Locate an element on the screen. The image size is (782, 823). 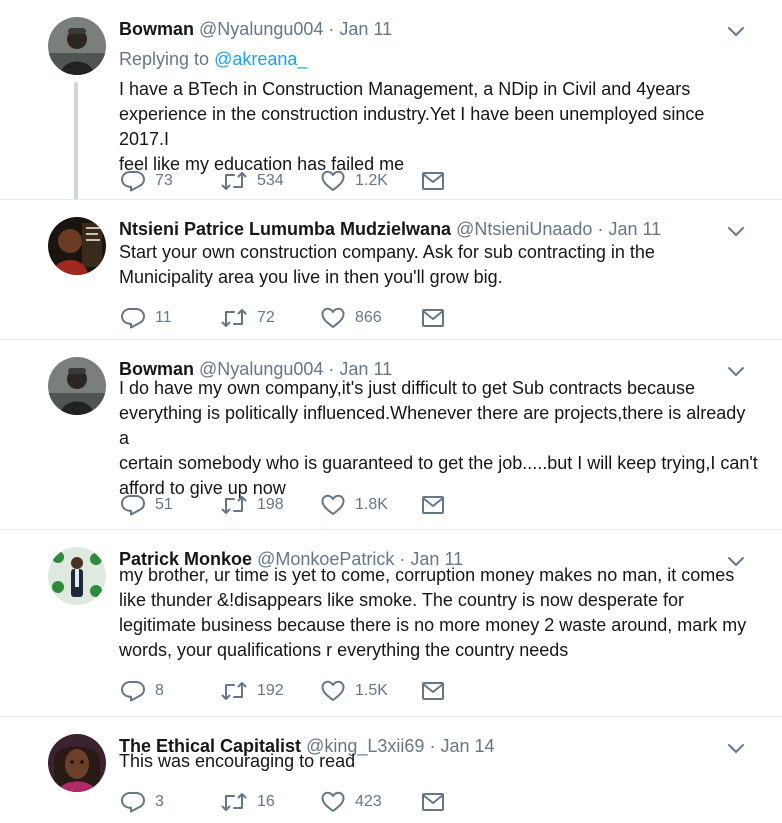
retweet-button: 534 is located at coordinates (271, 181).